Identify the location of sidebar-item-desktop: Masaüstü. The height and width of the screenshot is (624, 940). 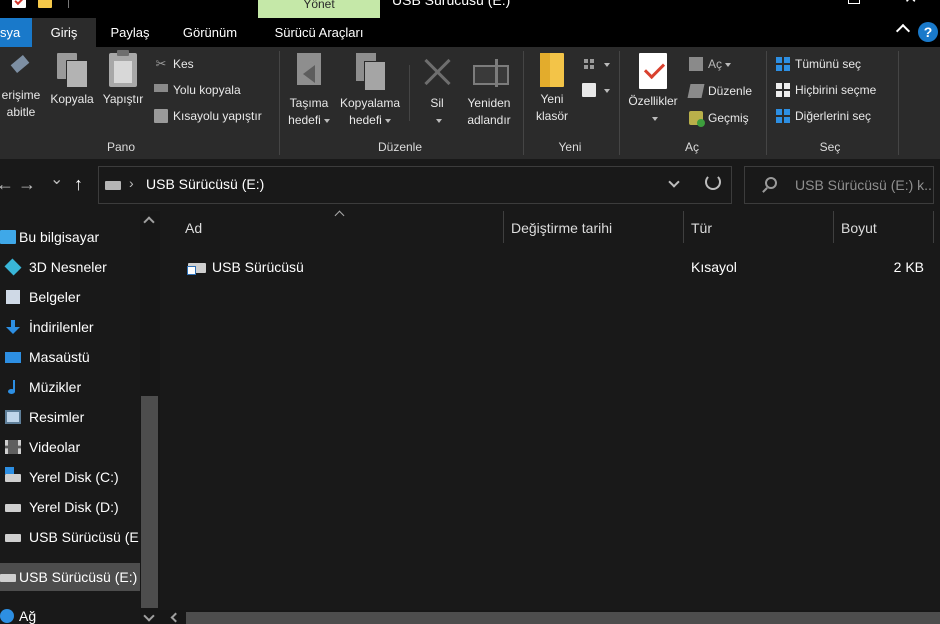
(70, 357).